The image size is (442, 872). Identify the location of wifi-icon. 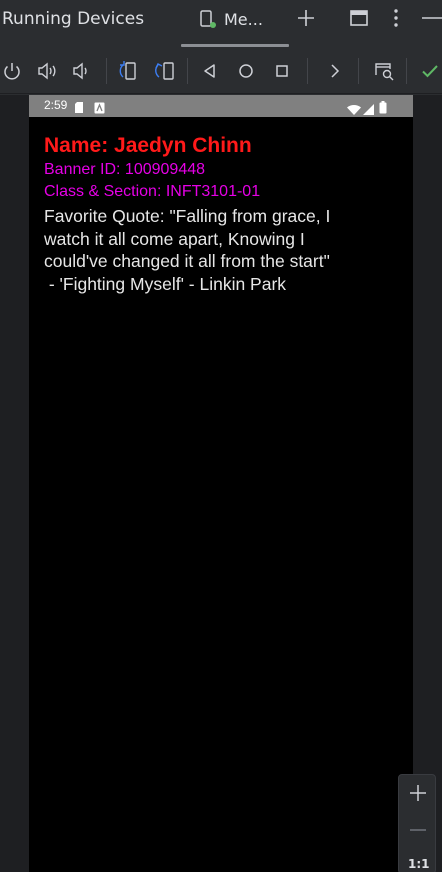
(354, 109).